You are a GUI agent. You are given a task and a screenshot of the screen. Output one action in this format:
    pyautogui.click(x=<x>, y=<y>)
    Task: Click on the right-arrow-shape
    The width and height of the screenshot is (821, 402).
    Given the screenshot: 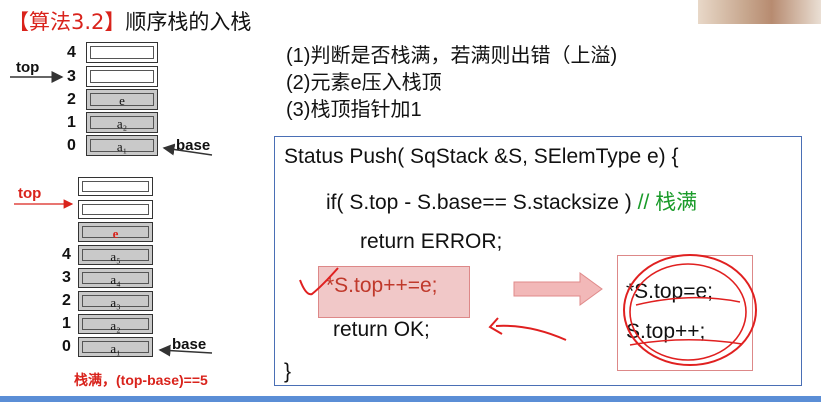 What is the action you would take?
    pyautogui.click(x=558, y=289)
    